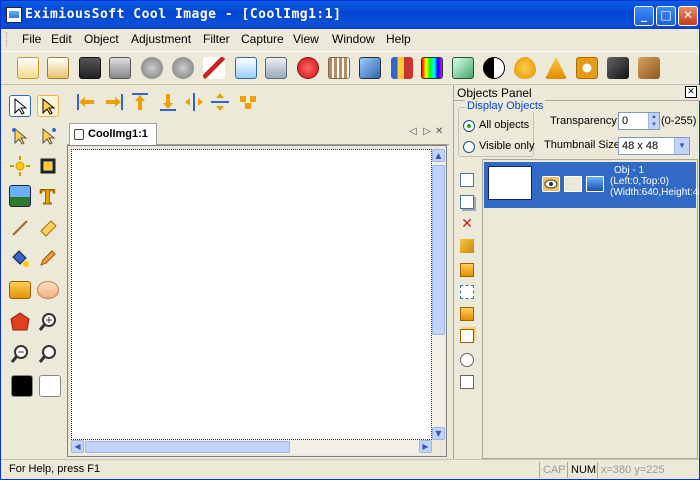  I want to click on distribute-icon, so click(248, 102).